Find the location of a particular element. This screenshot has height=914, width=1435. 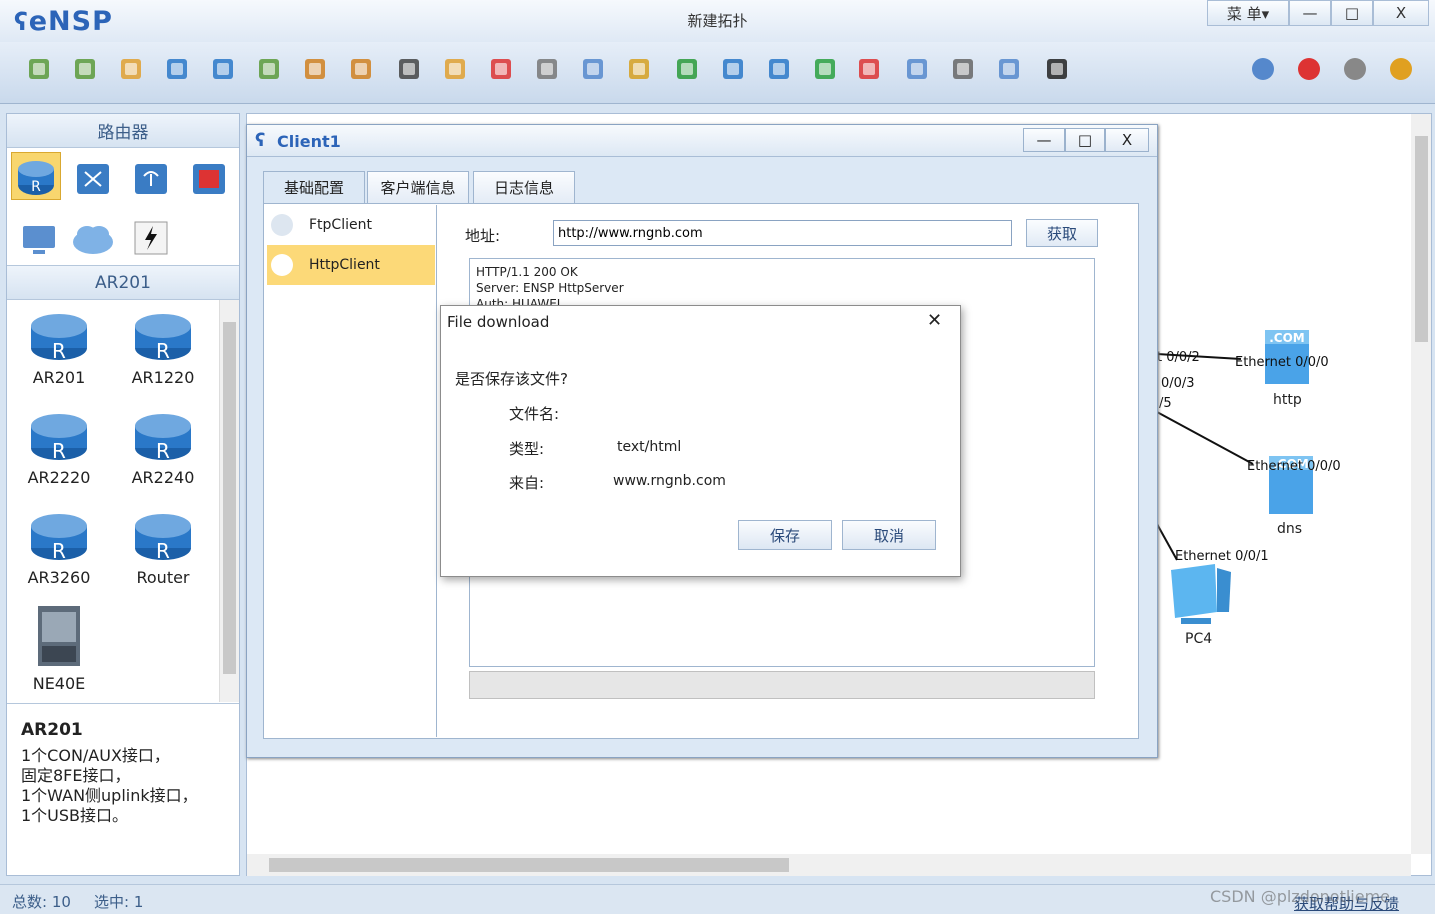

close-icon: ✕ is located at coordinates (934, 320).